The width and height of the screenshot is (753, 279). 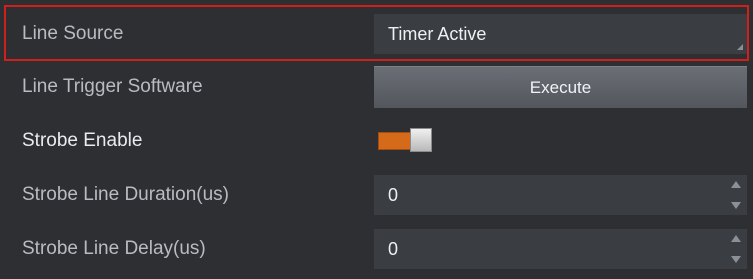 What do you see at coordinates (560, 34) in the screenshot?
I see `line-source-dropdown: Timer Active` at bounding box center [560, 34].